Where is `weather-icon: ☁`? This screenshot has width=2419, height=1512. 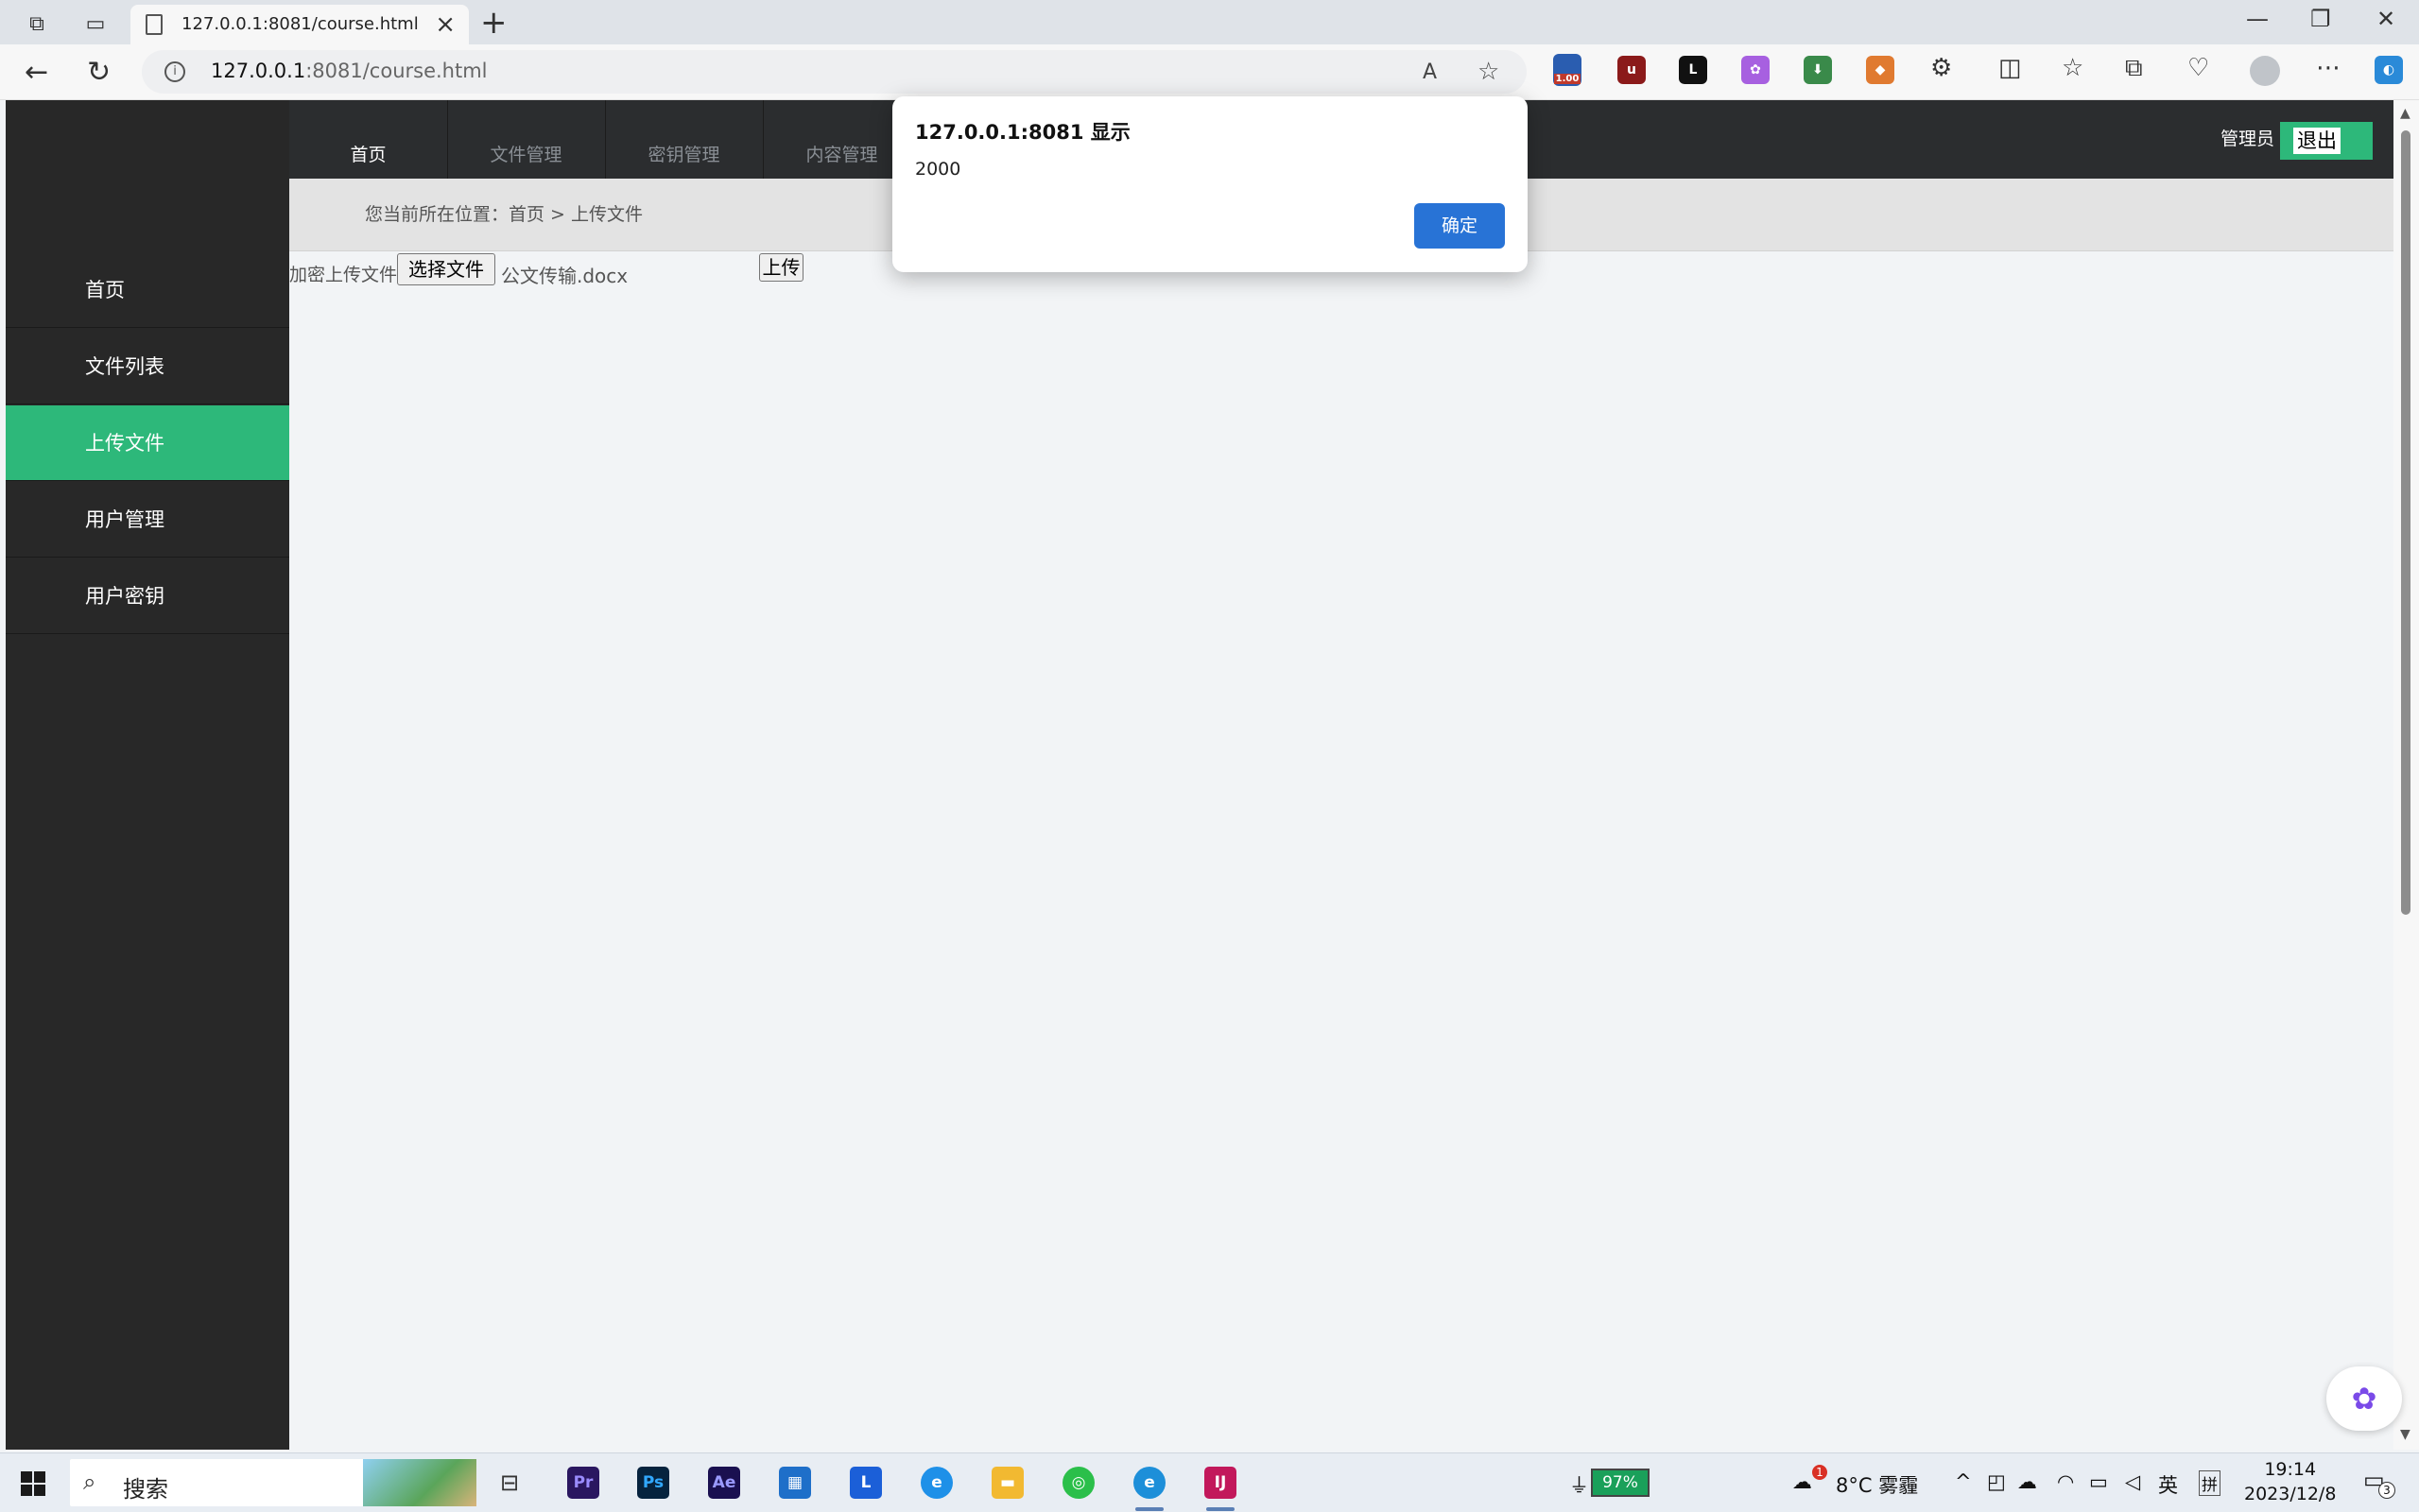
weather-icon: ☁ is located at coordinates (1802, 1481).